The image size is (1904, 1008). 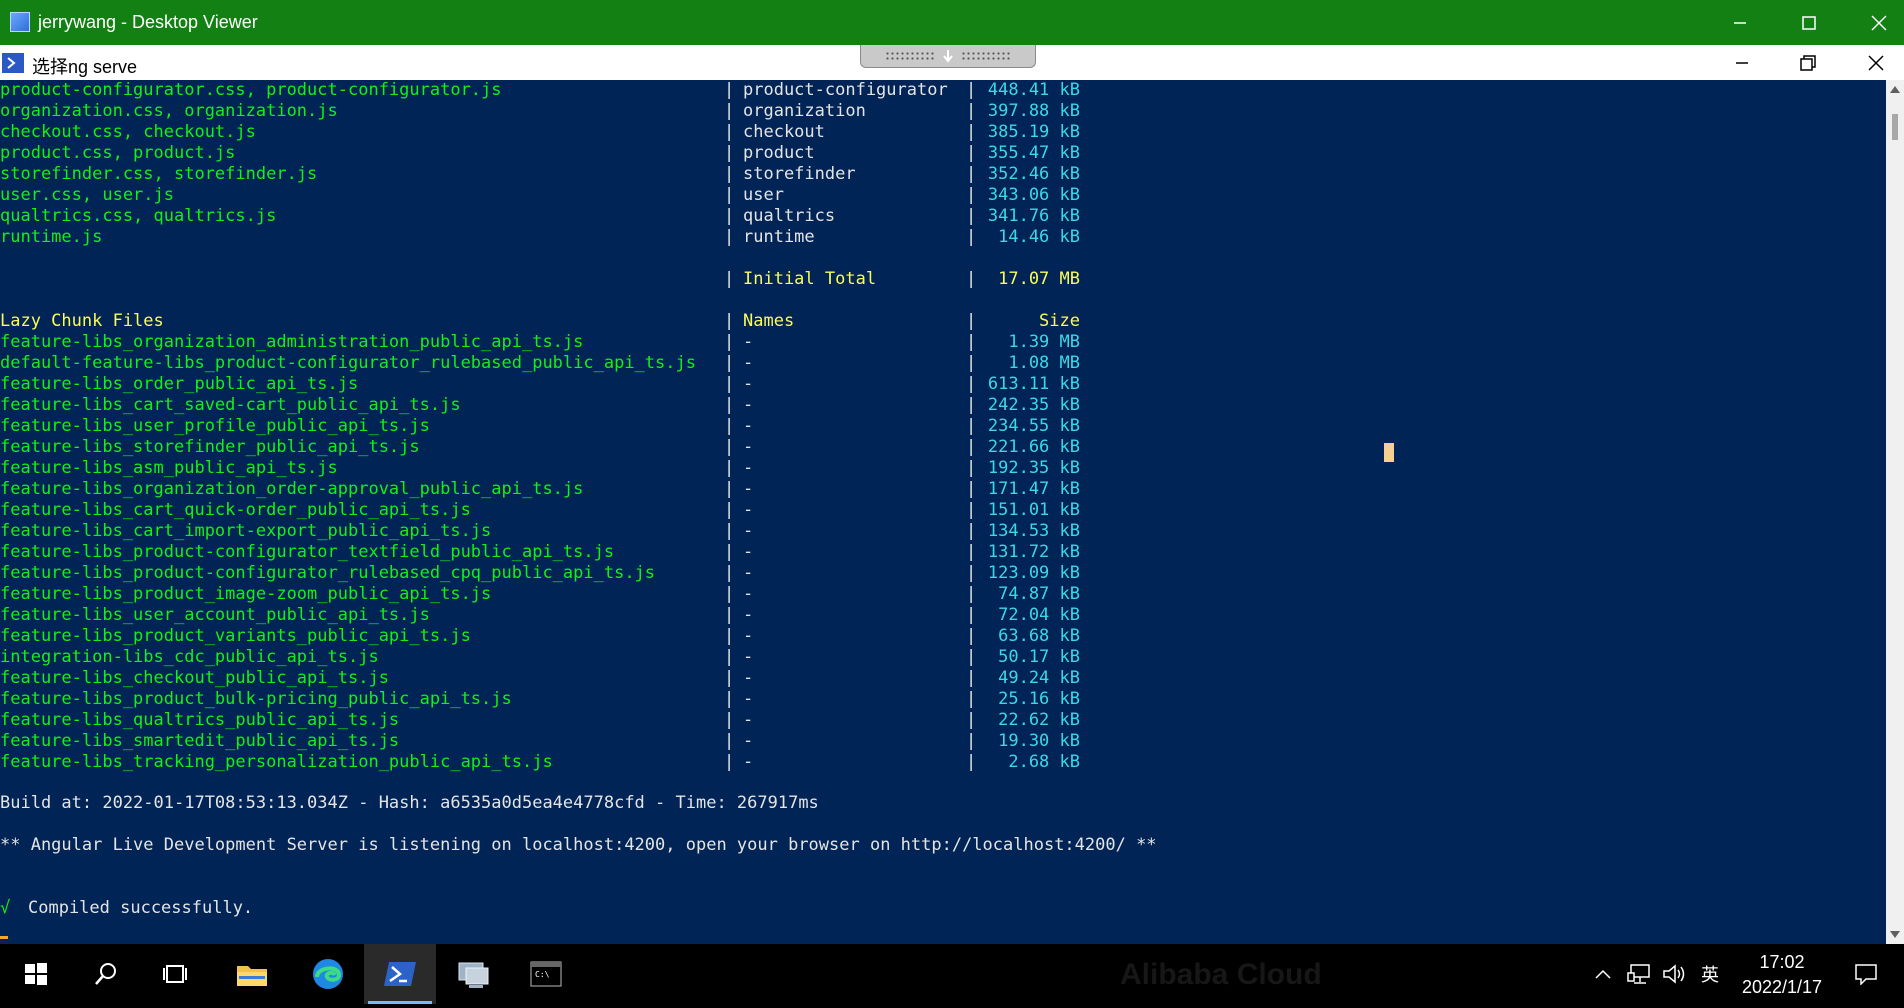 What do you see at coordinates (1033, 405) in the screenshot?
I see `chunk-size: 242.35 kB` at bounding box center [1033, 405].